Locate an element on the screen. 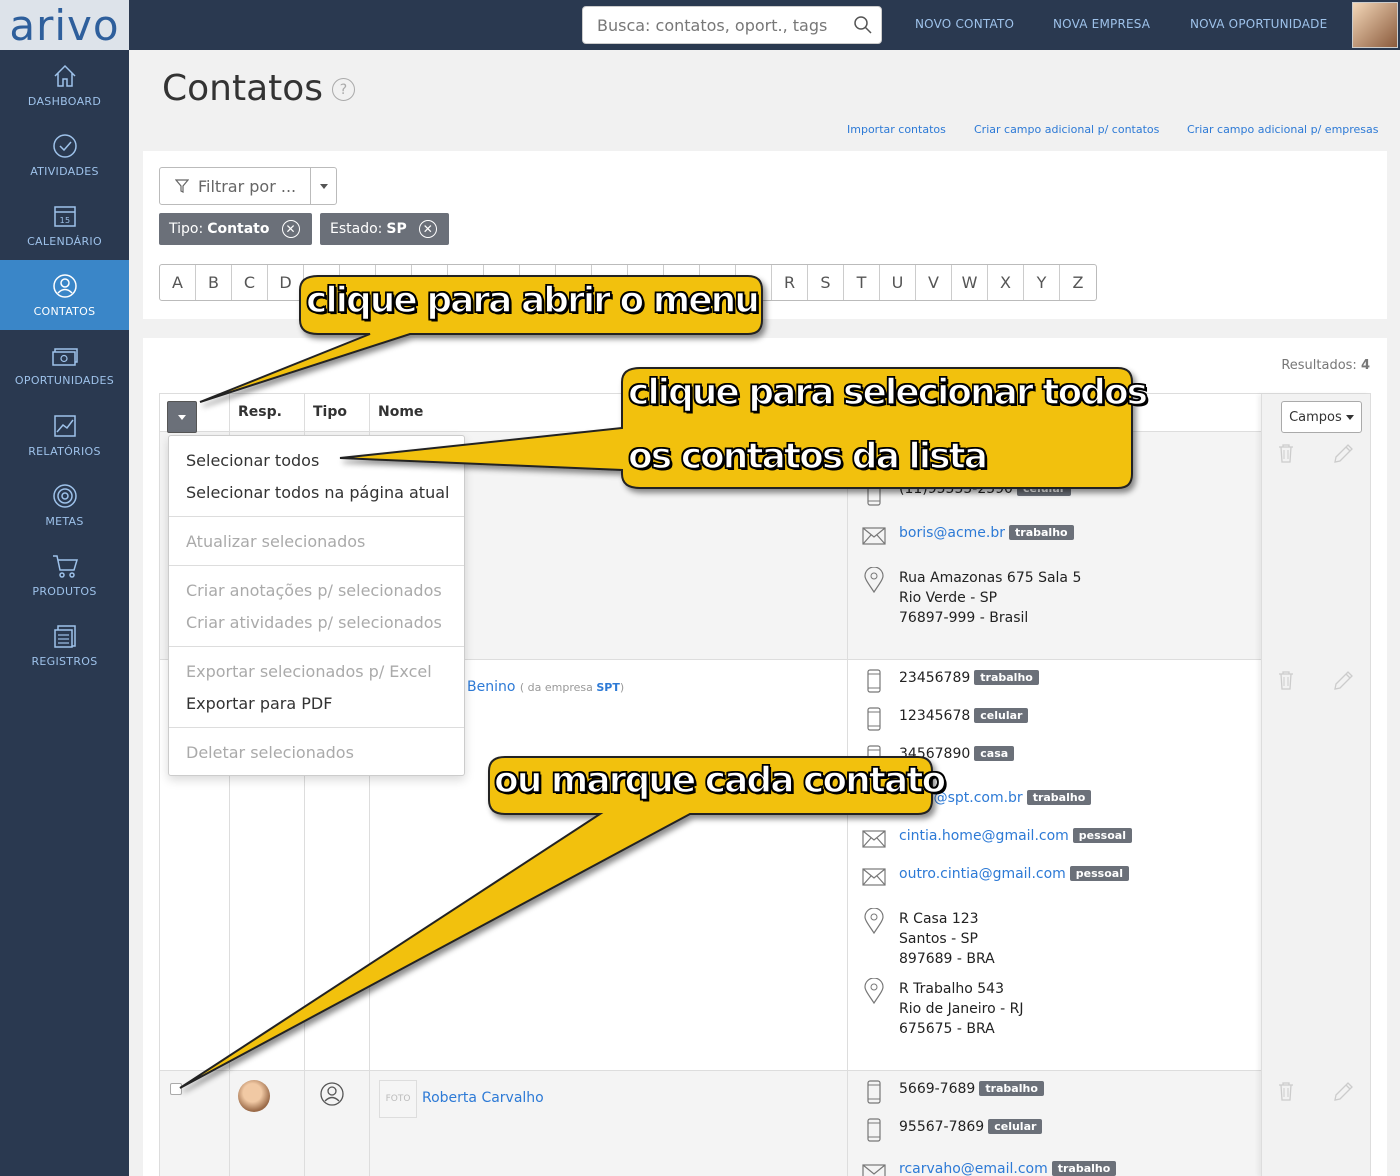 This screenshot has height=1176, width=1400. callout-open-menu: clique para abrir o menu is located at coordinates (532, 300).